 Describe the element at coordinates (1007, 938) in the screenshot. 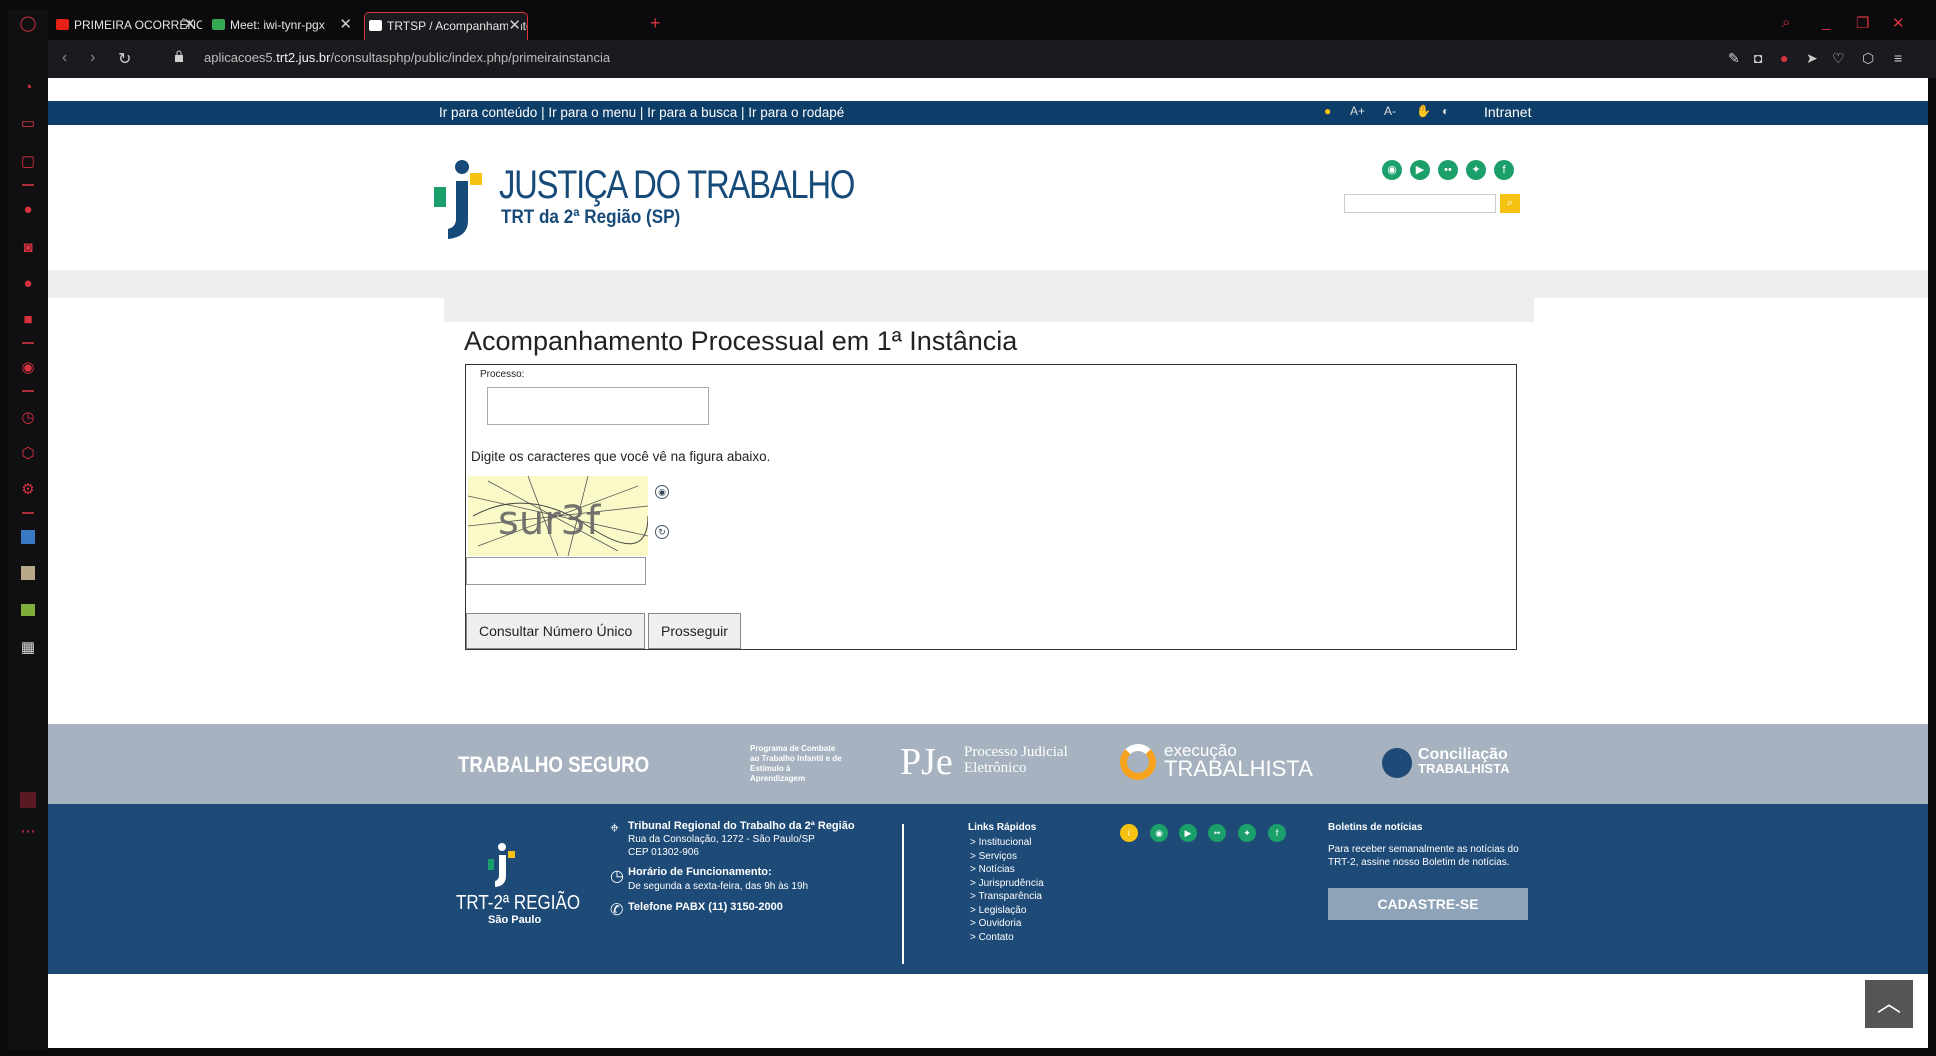

I see `link-contato: > Contato` at that location.